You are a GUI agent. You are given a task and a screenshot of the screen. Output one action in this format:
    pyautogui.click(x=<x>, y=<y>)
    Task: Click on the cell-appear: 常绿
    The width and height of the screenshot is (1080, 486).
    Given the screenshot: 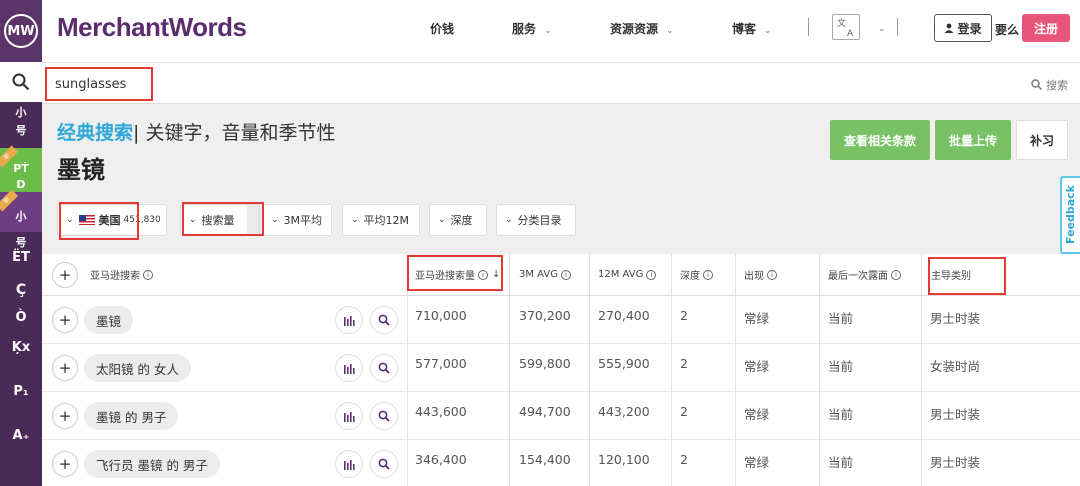 What is the action you would take?
    pyautogui.click(x=757, y=462)
    